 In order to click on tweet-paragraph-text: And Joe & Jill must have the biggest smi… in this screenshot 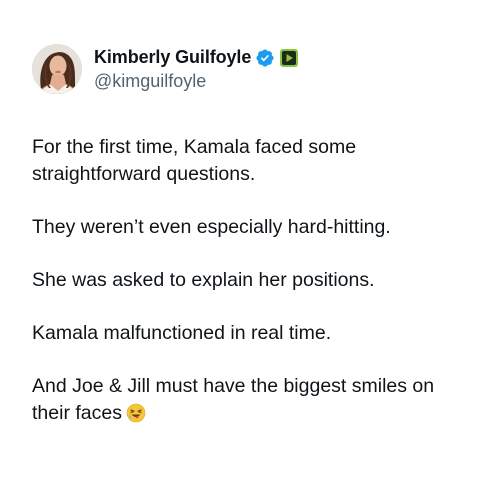, I will do `click(233, 399)`.